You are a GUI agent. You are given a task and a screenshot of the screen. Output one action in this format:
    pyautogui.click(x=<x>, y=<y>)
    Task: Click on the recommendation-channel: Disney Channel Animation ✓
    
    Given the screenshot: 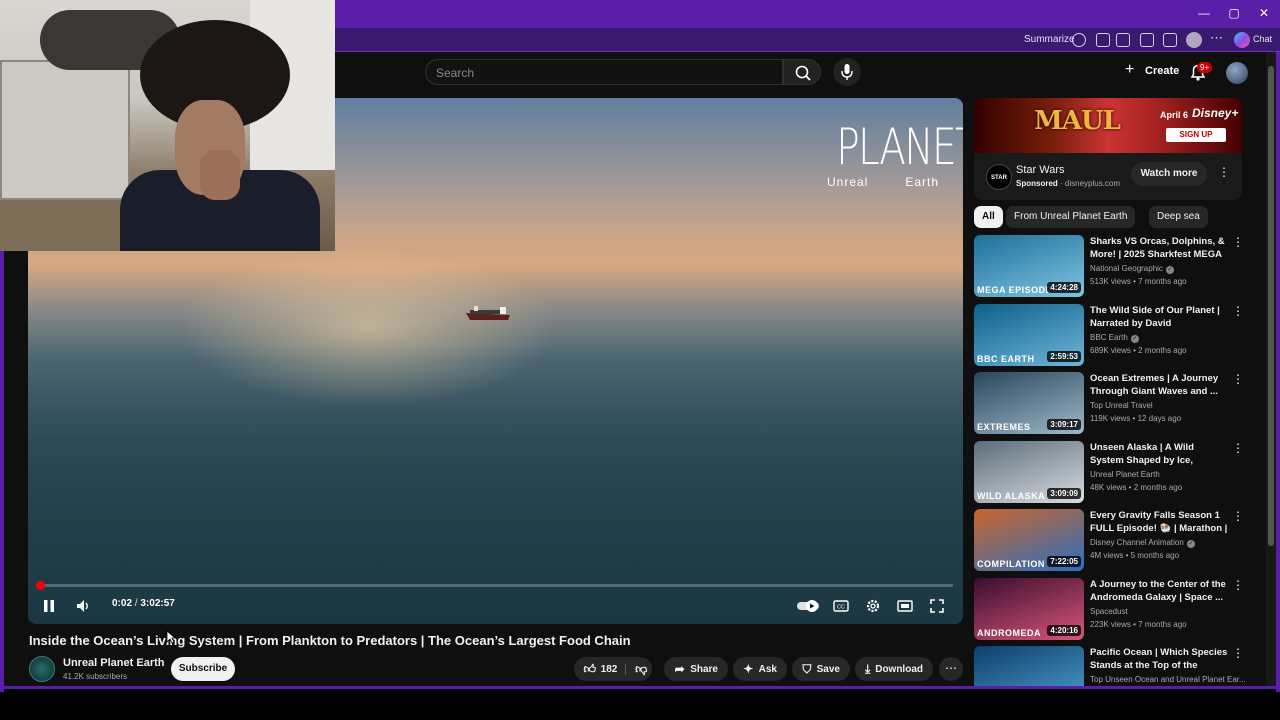 What is the action you would take?
    pyautogui.click(x=1142, y=543)
    